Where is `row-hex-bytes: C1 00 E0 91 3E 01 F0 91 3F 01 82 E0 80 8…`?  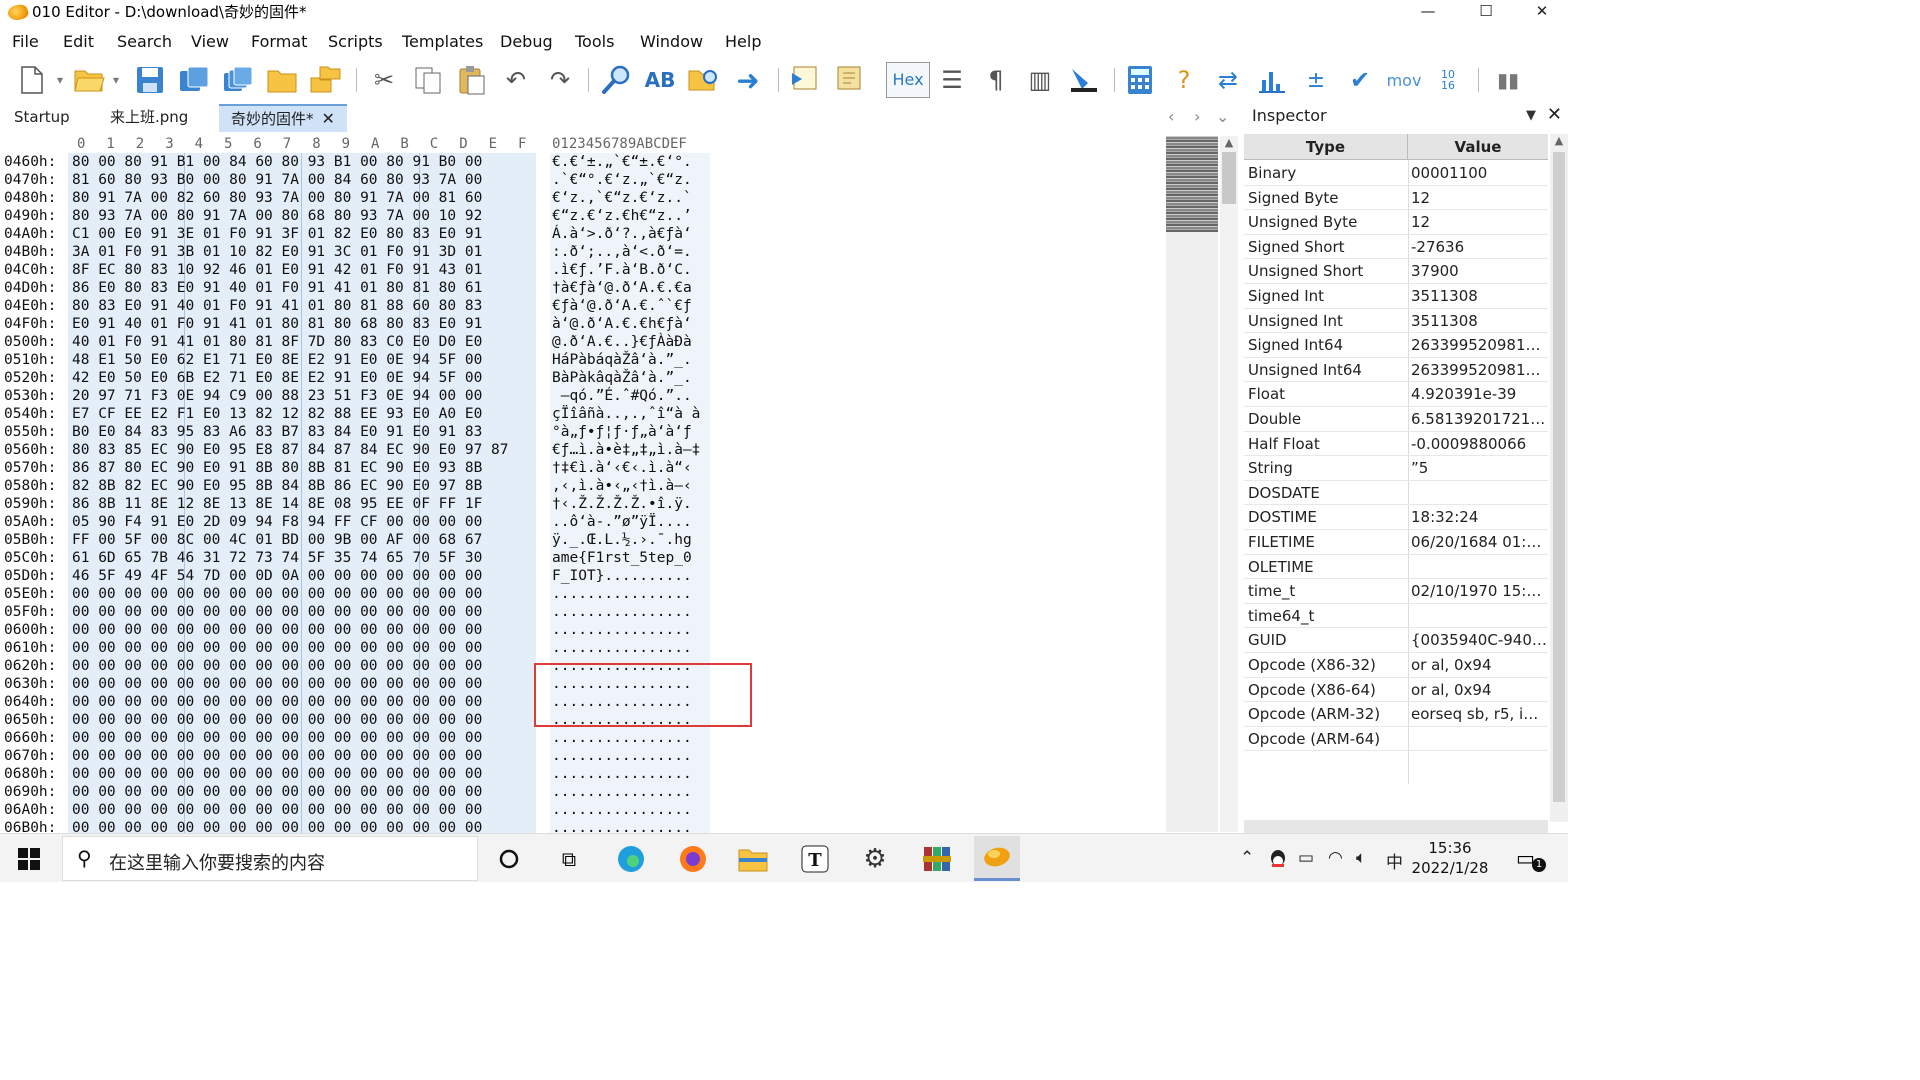 row-hex-bytes: C1 00 E0 91 3E 01 F0 91 3F 01 82 E0 80 8… is located at coordinates (277, 234).